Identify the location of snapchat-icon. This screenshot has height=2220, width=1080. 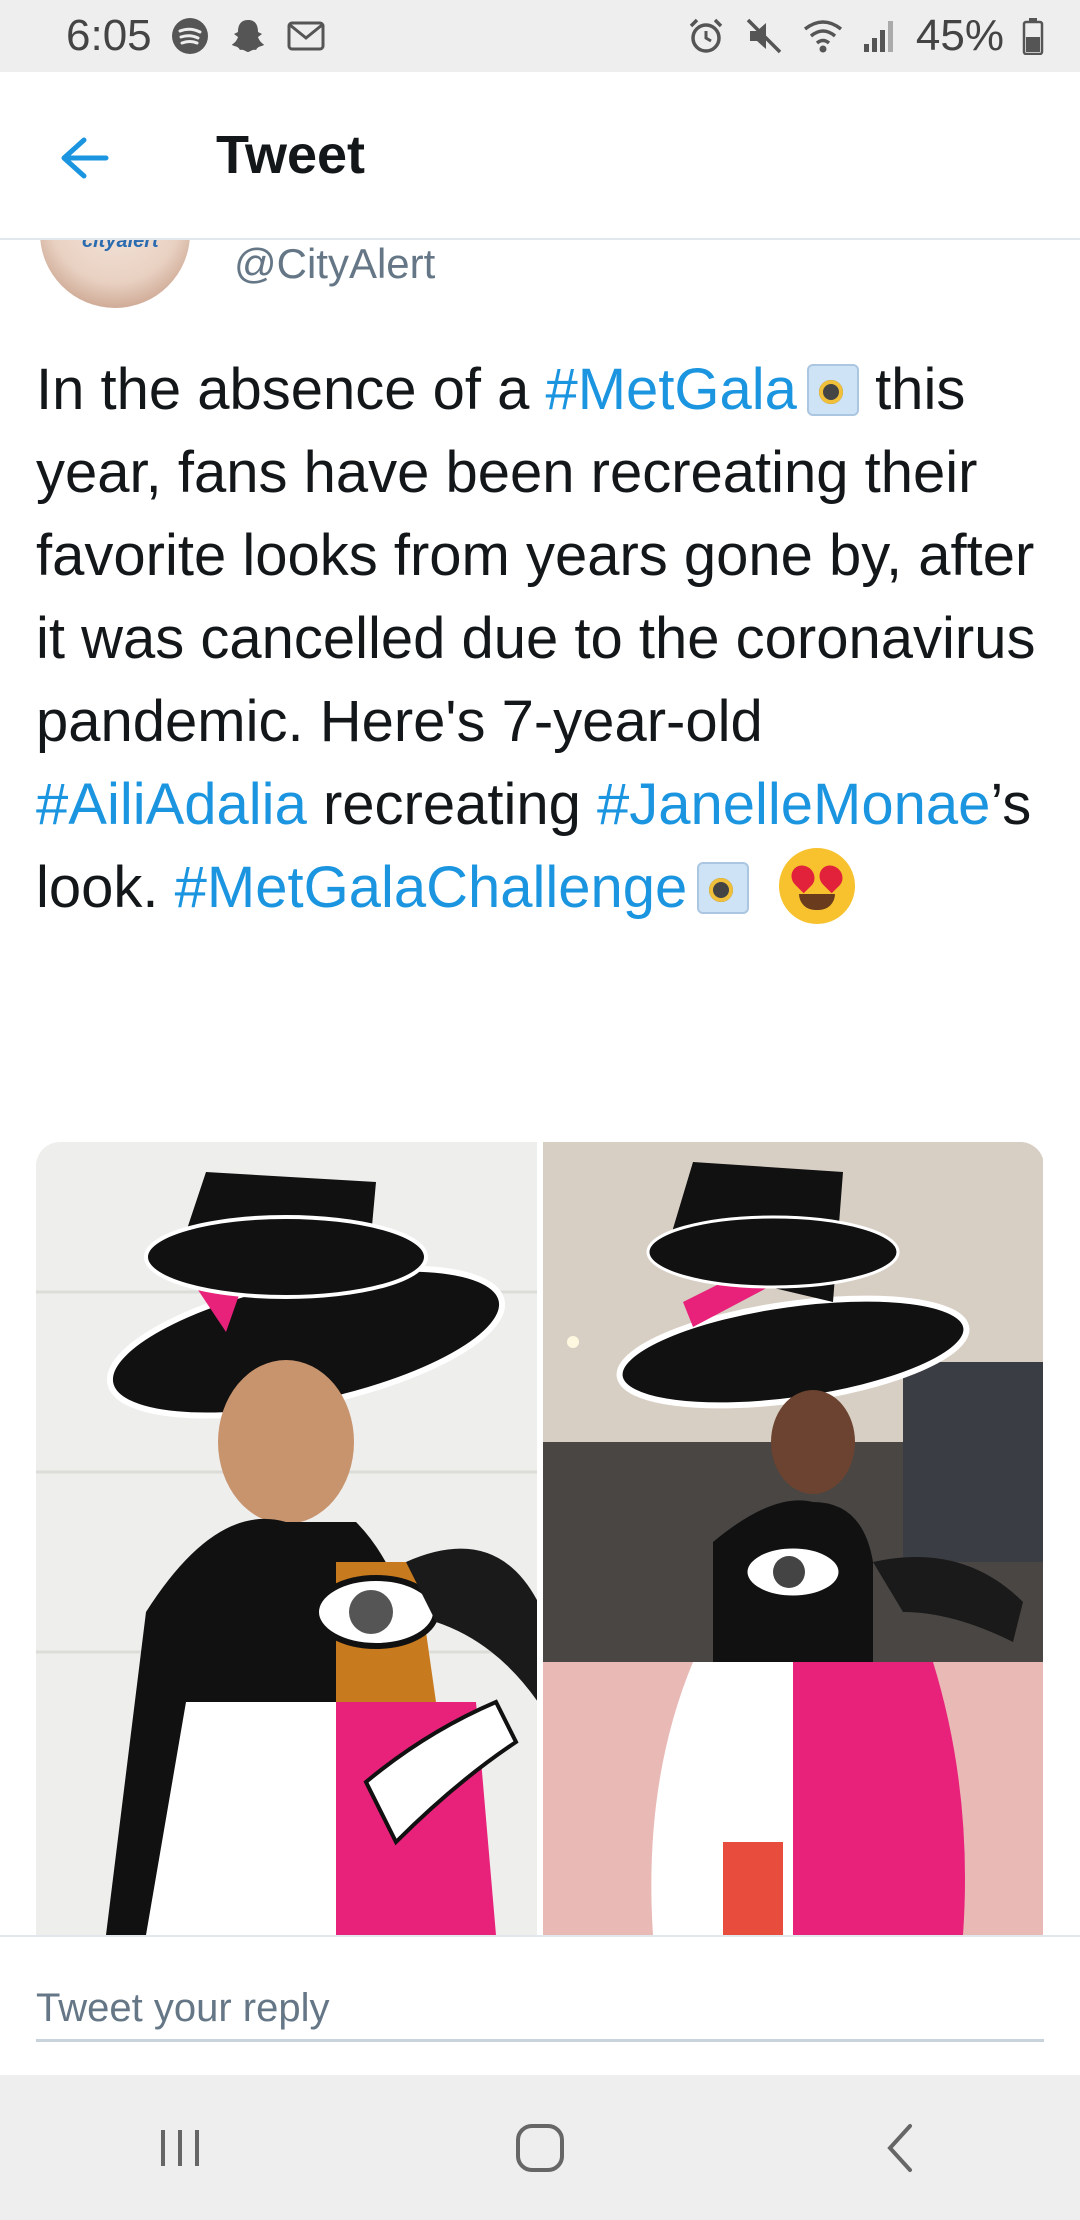
(248, 36).